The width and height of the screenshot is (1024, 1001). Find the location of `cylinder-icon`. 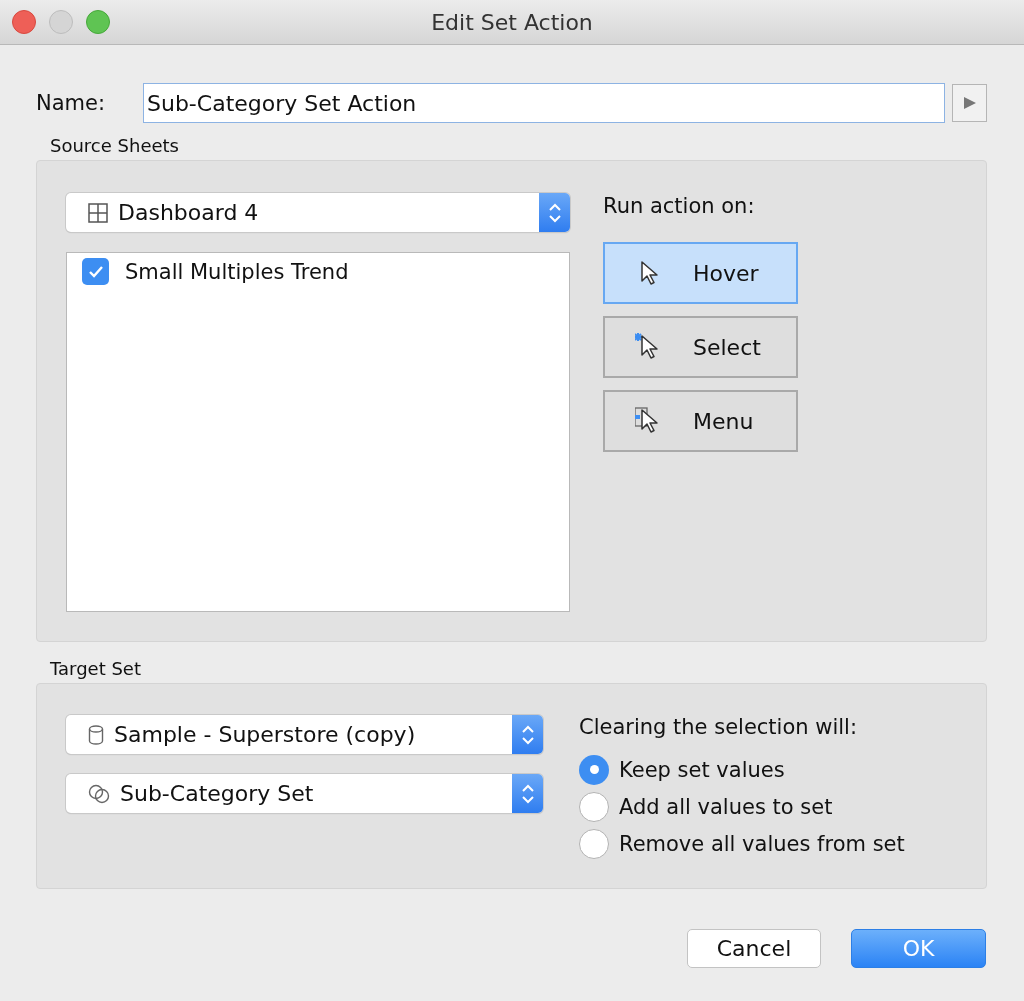

cylinder-icon is located at coordinates (96, 734).